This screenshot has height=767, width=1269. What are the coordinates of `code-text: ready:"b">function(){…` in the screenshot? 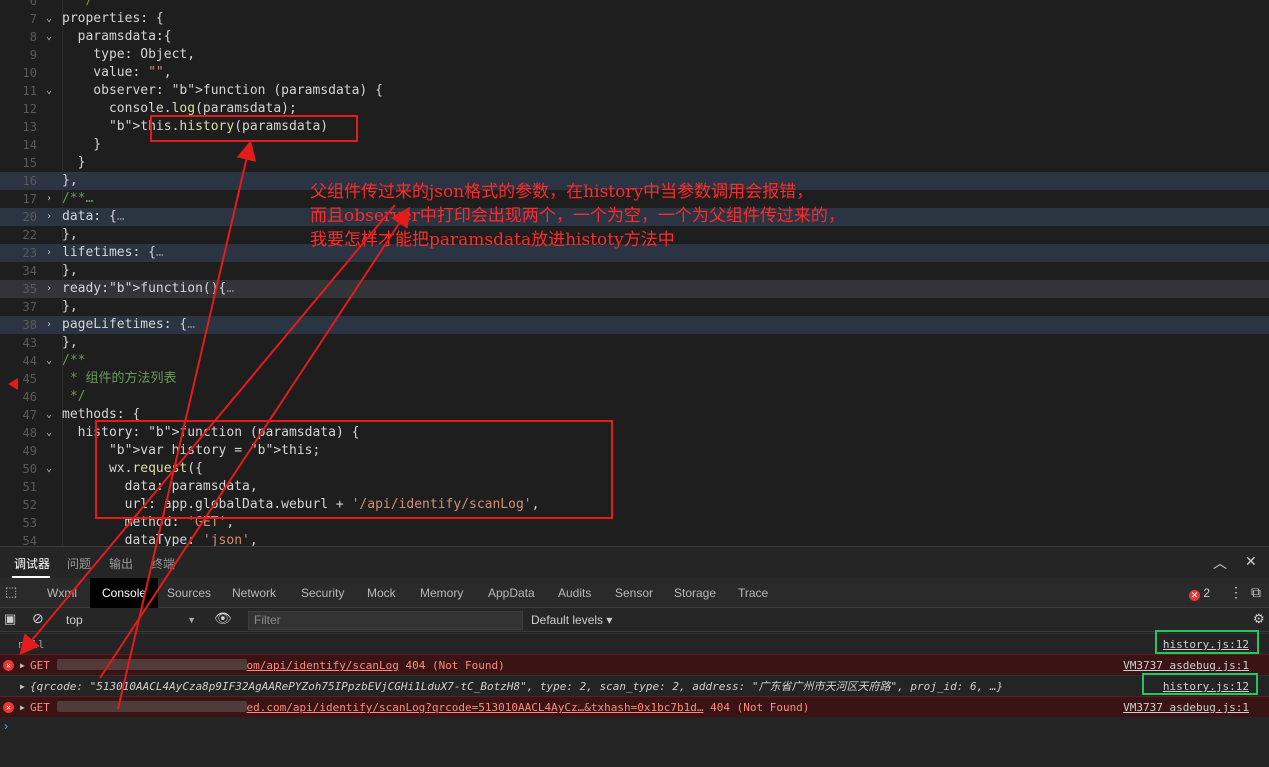 It's located at (148, 288).